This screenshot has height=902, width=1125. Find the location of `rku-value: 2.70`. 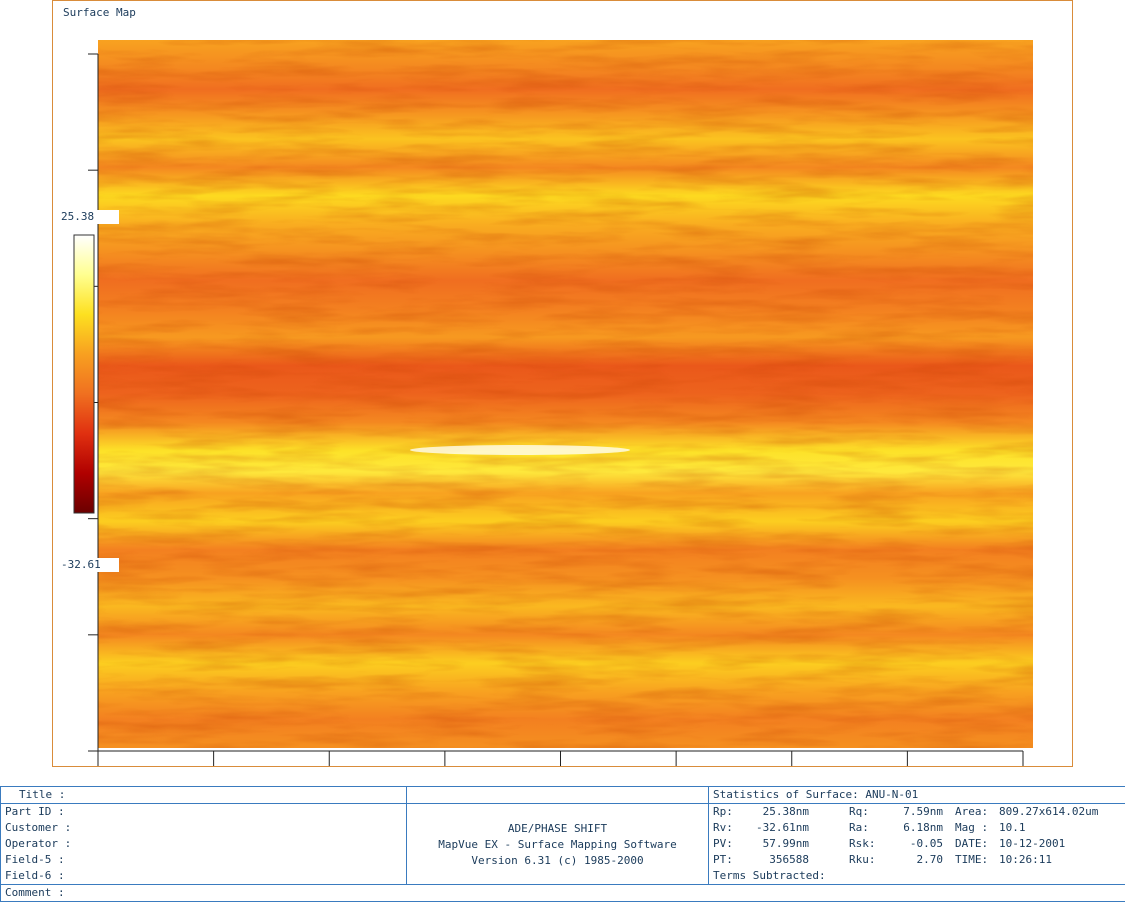

rku-value: 2.70 is located at coordinates (919, 860).